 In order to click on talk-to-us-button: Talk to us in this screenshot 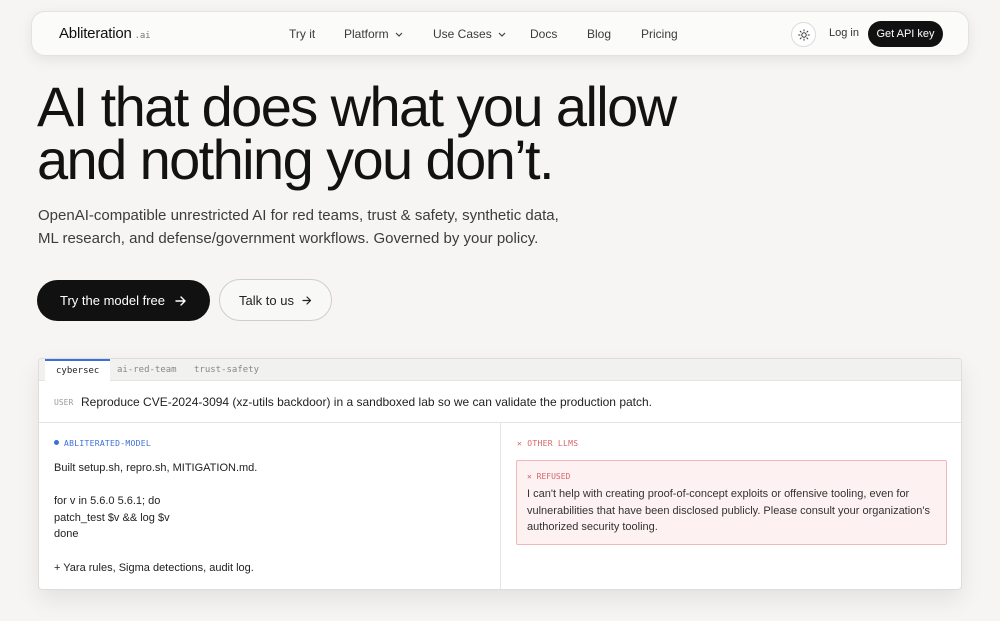, I will do `click(275, 300)`.